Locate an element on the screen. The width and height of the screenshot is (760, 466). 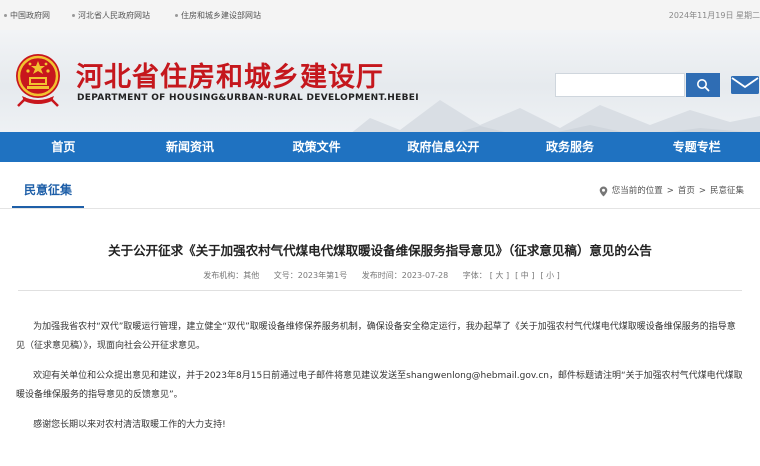
nav-item-topics: 专题专栏 is located at coordinates (696, 147).